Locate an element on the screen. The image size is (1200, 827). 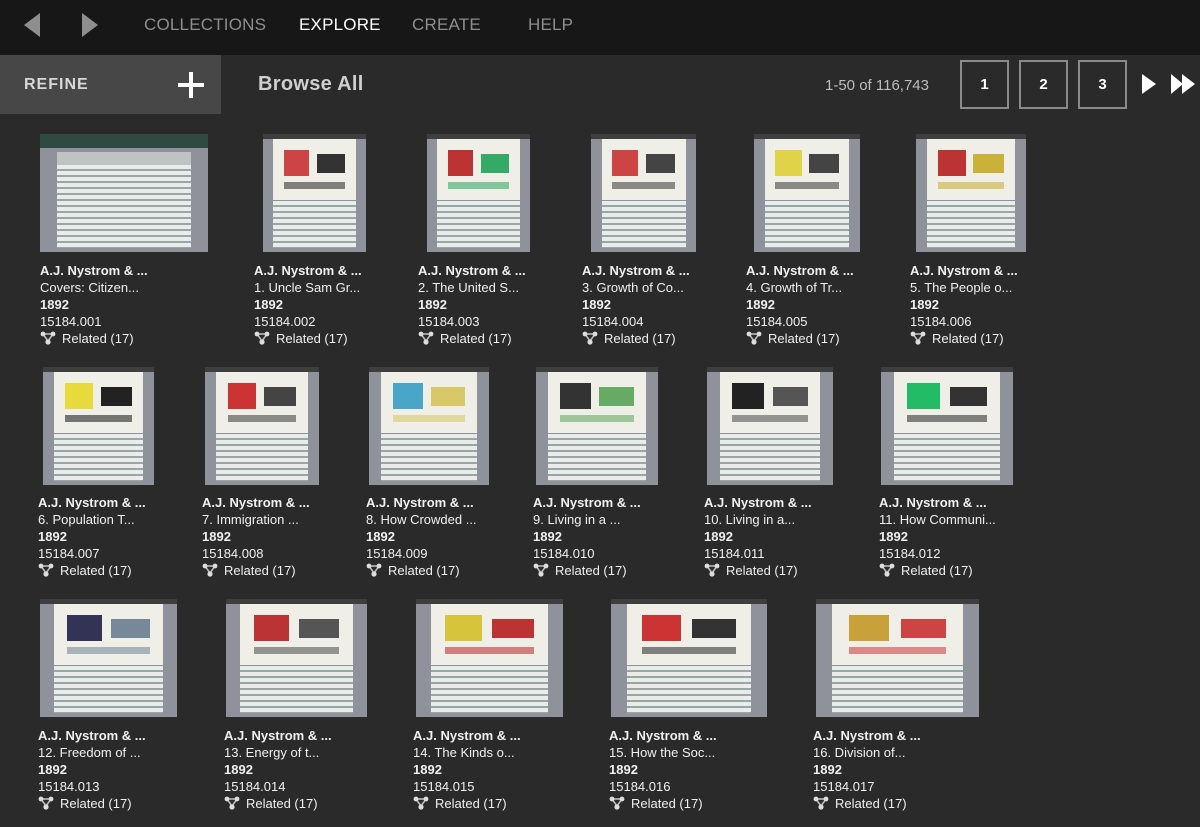
next-page-icon is located at coordinates (1149, 84).